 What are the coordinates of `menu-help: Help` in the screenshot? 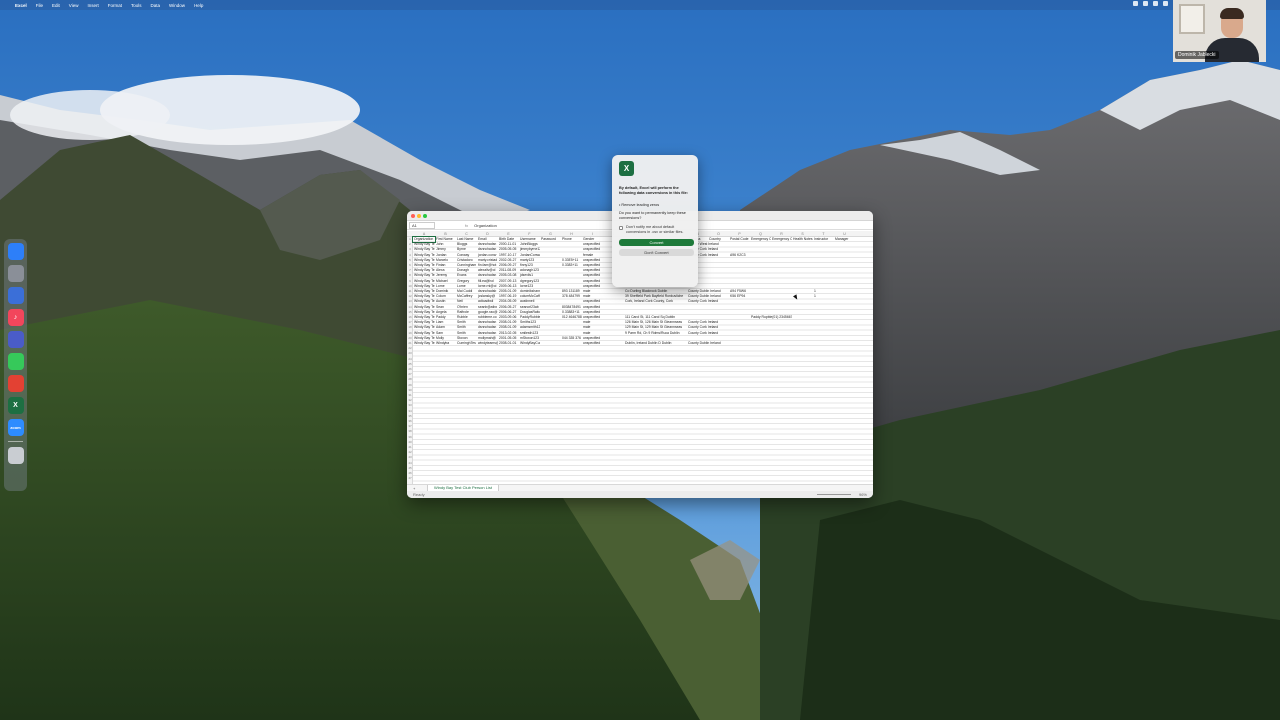 It's located at (198, 5).